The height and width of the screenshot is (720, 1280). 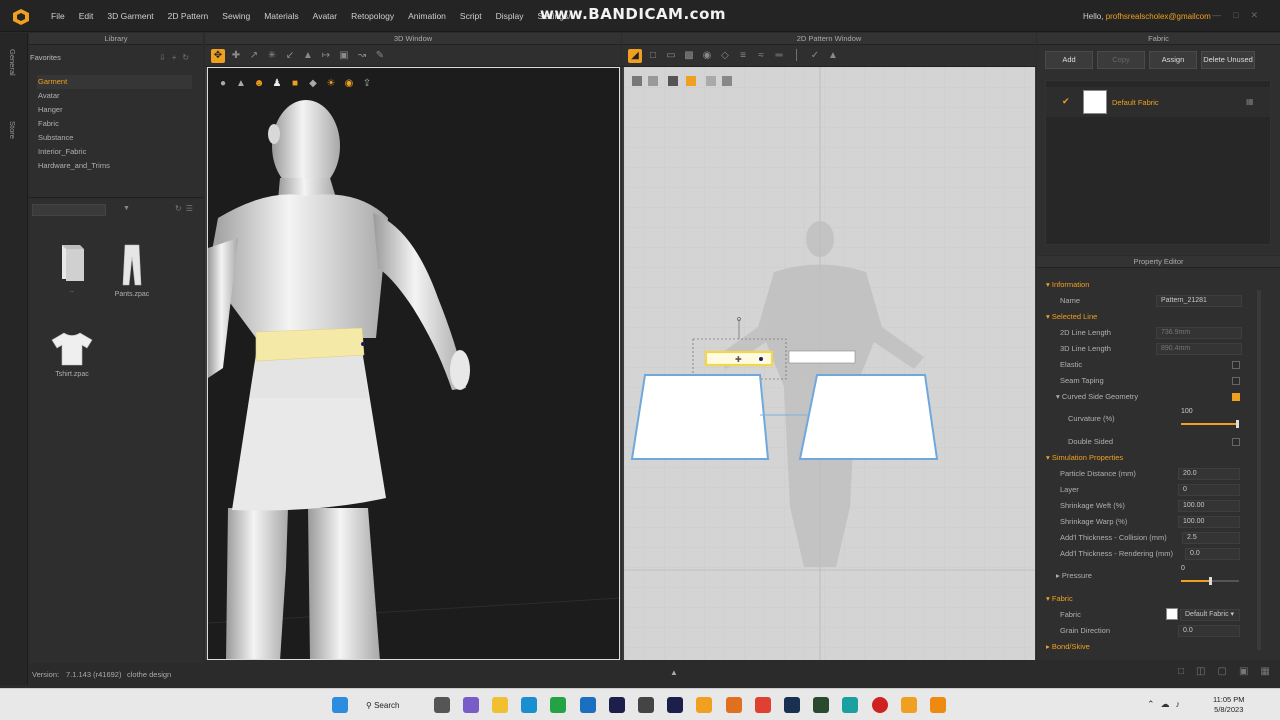 I want to click on pin-tool-icon: ↗, so click(x=254, y=56).